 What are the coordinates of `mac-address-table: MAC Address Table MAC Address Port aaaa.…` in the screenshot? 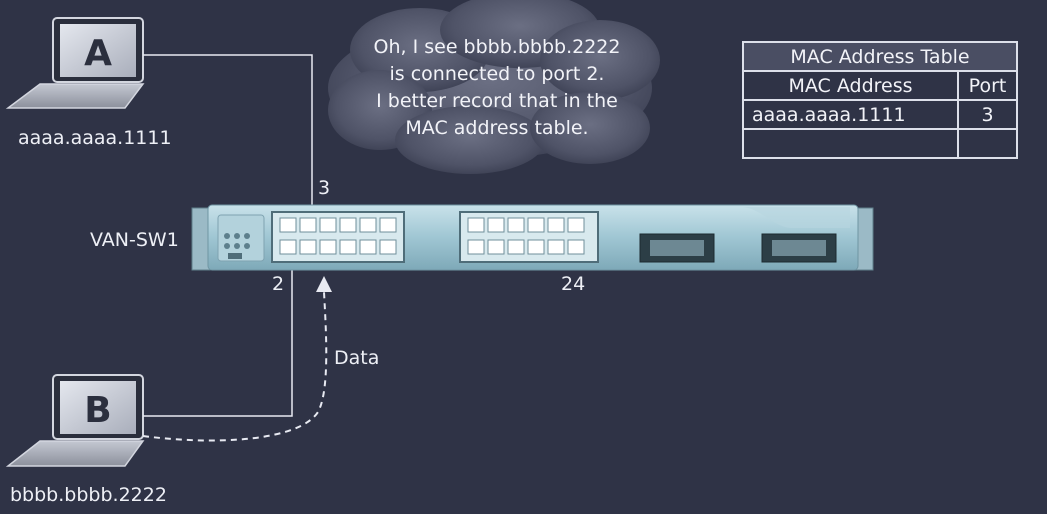 It's located at (880, 100).